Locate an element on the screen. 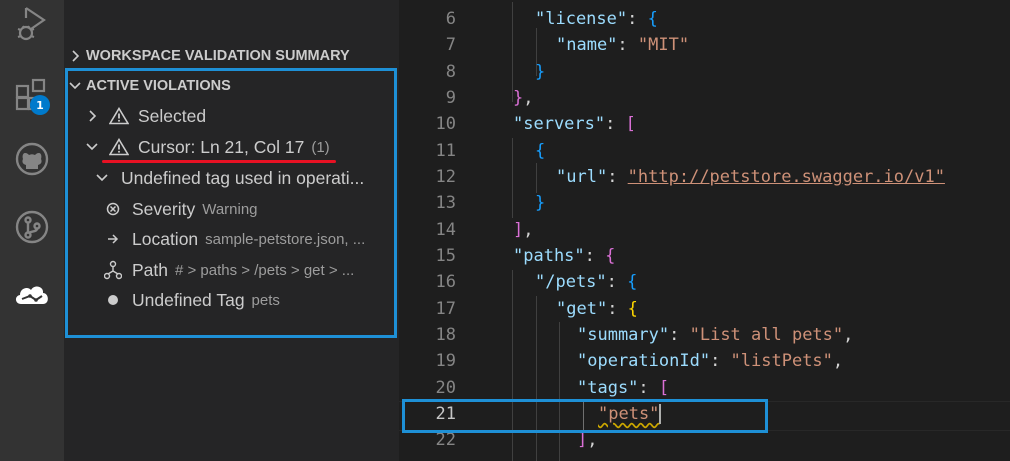  tree-item-label: Undefined Tag is located at coordinates (188, 299).